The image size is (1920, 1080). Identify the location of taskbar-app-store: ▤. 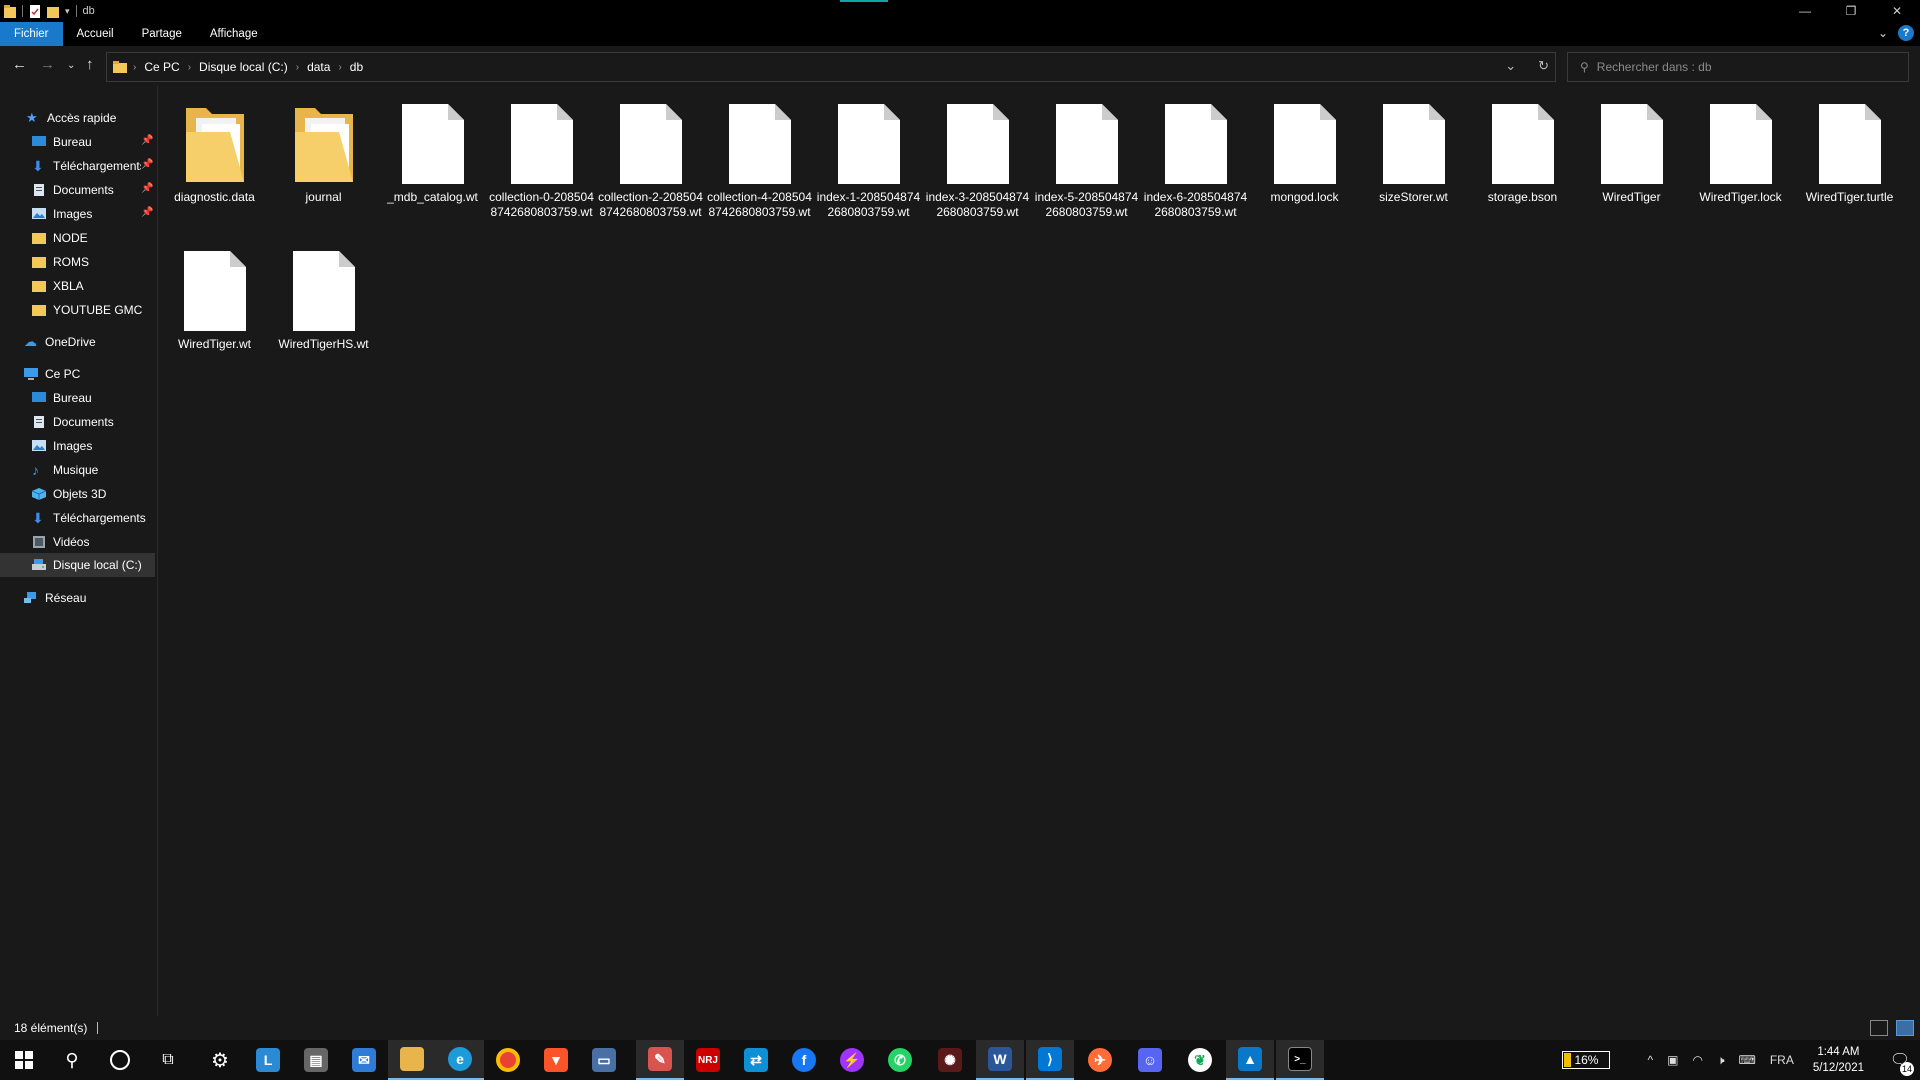
(316, 1060).